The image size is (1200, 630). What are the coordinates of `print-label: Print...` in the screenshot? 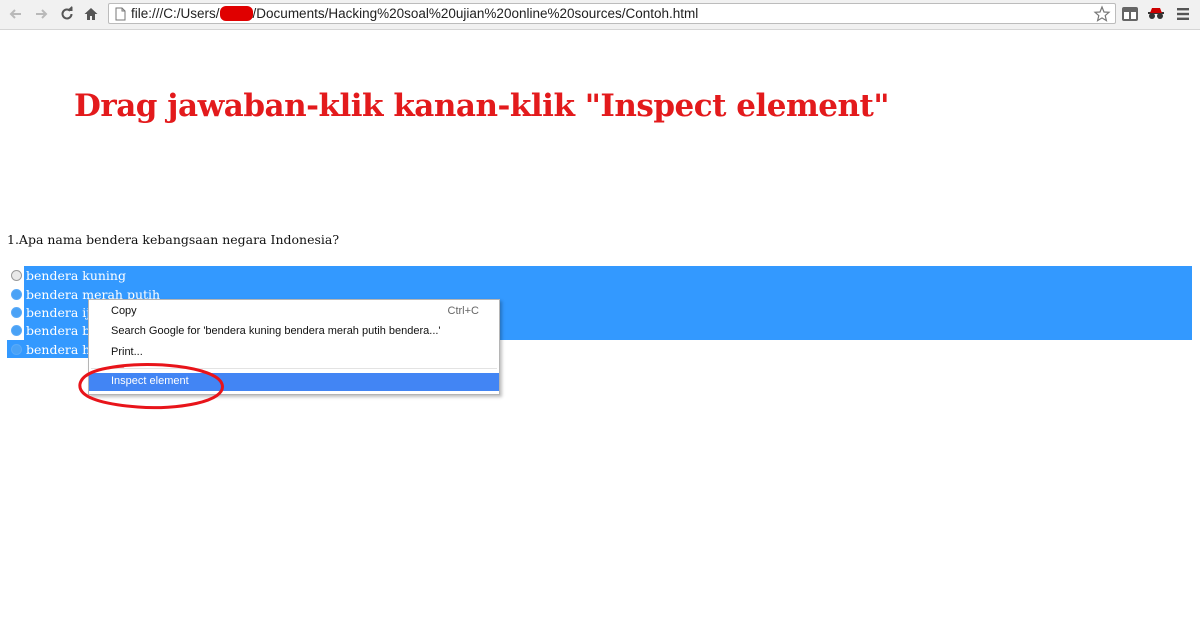 It's located at (127, 352).